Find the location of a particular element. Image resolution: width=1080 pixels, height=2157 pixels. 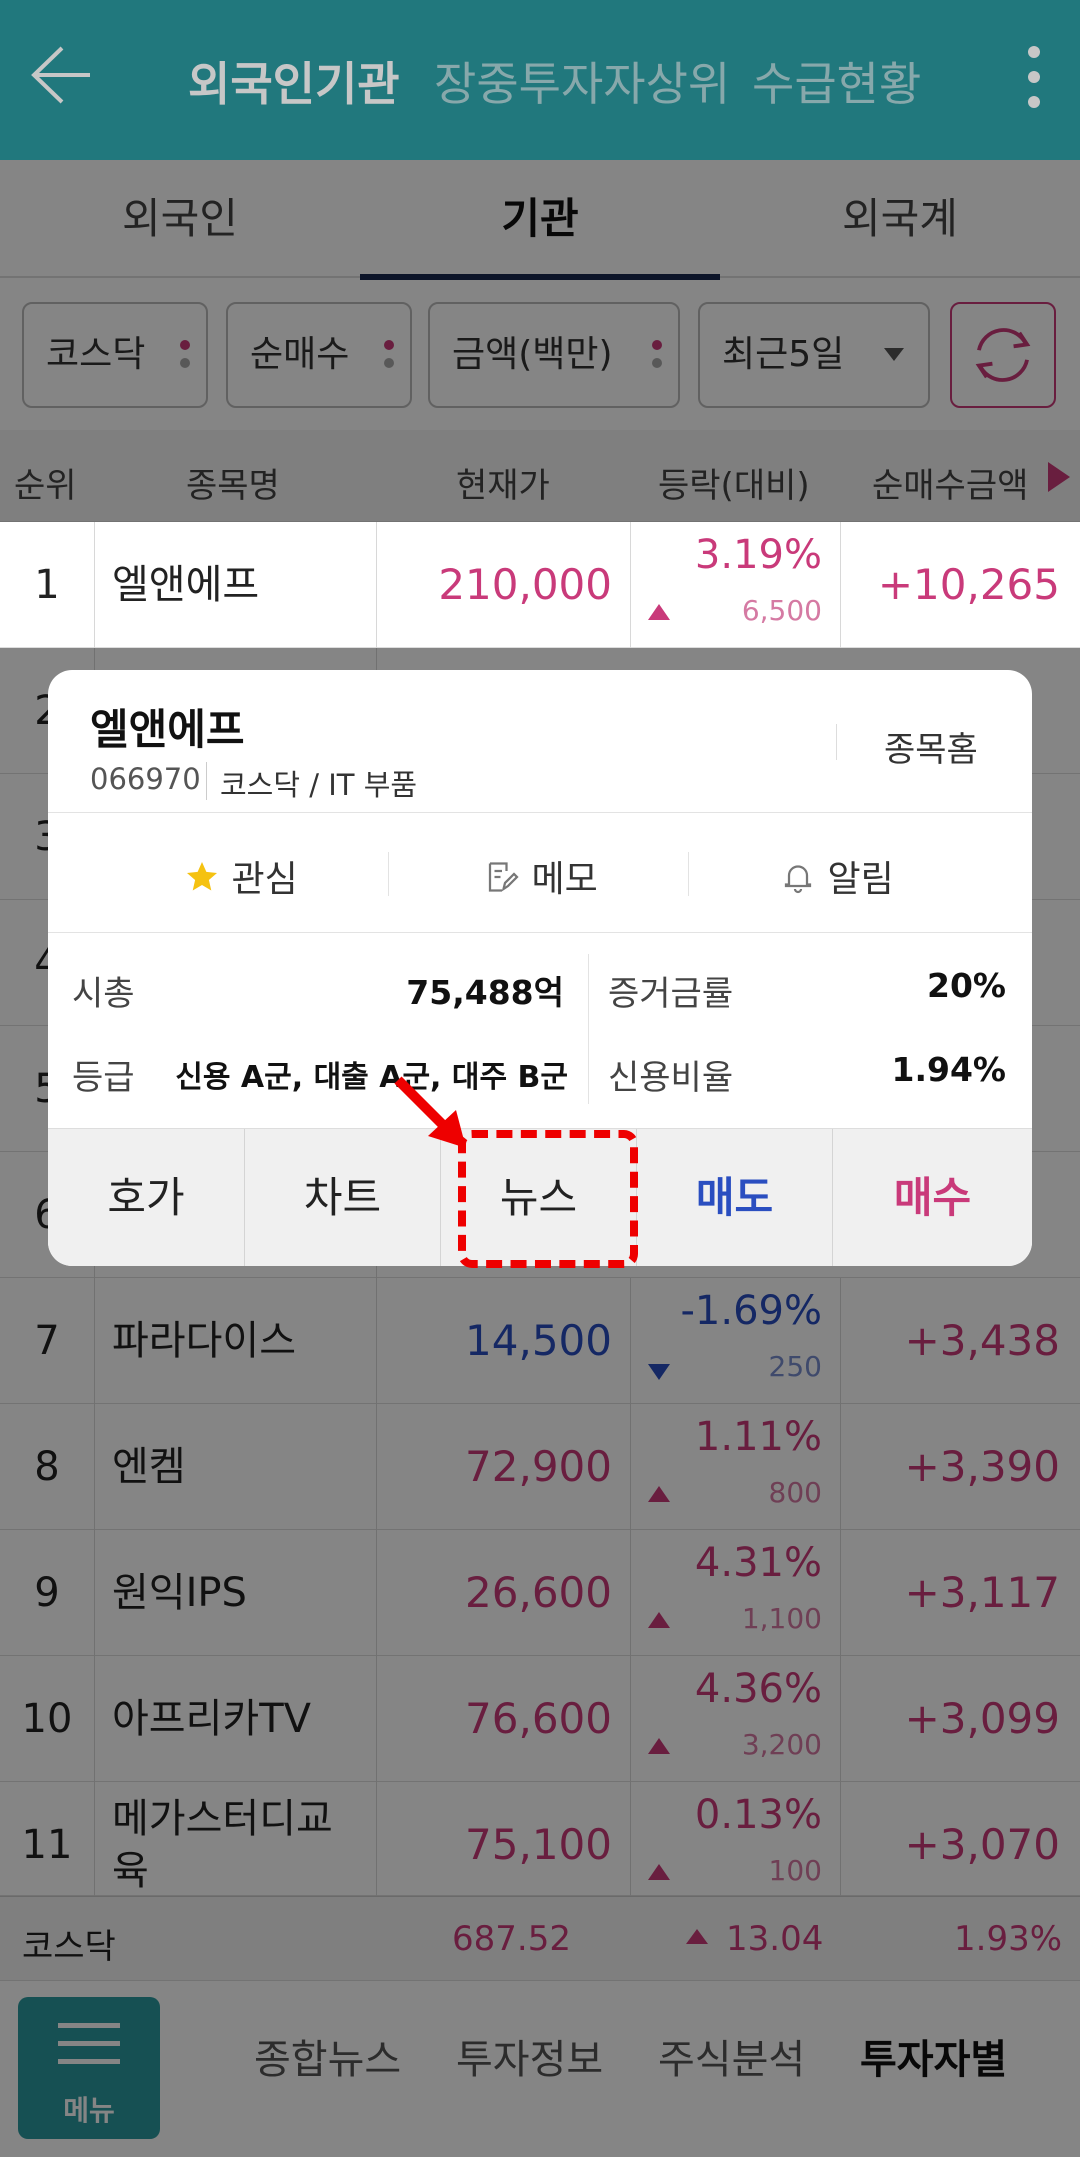

quote-button: 호가 is located at coordinates (146, 1197).